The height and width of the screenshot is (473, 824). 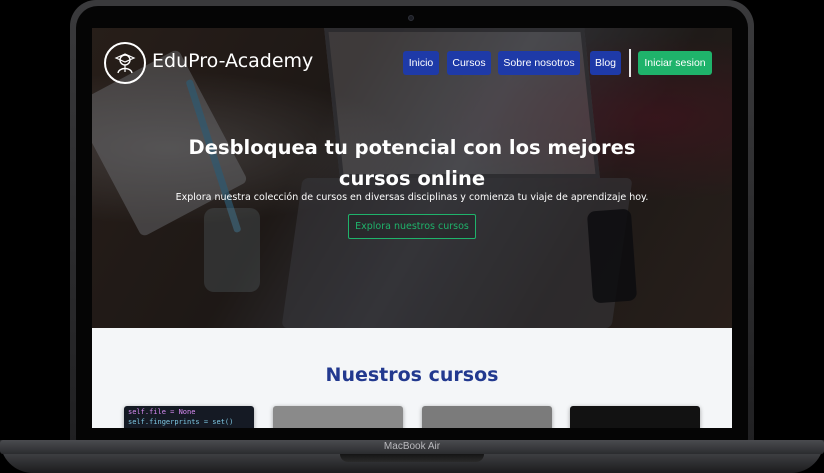 I want to click on nav-item-inicio: Inicio, so click(x=421, y=63).